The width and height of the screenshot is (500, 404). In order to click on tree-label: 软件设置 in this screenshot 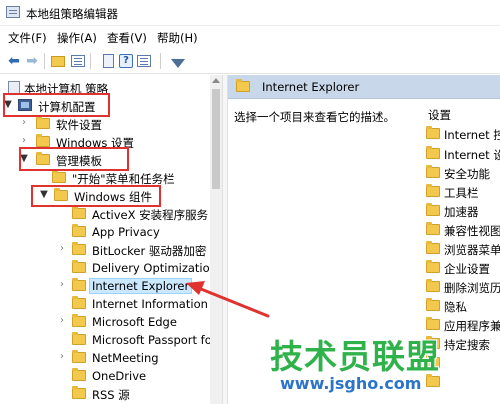, I will do `click(79, 125)`.